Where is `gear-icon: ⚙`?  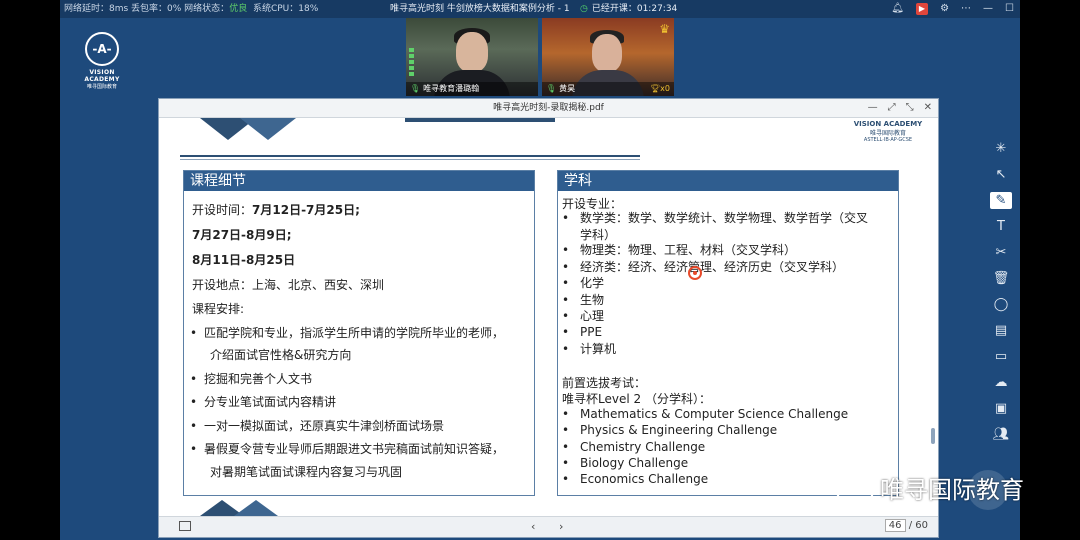
gear-icon: ⚙ is located at coordinates (944, 9).